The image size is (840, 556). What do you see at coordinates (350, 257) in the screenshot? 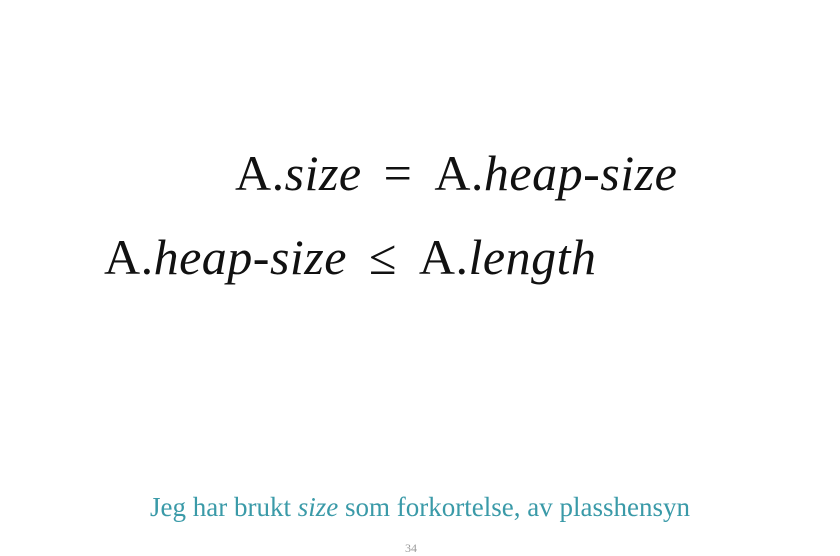
I see `equation-heap-size-le-length: A.heap-size ≤ A.length` at bounding box center [350, 257].